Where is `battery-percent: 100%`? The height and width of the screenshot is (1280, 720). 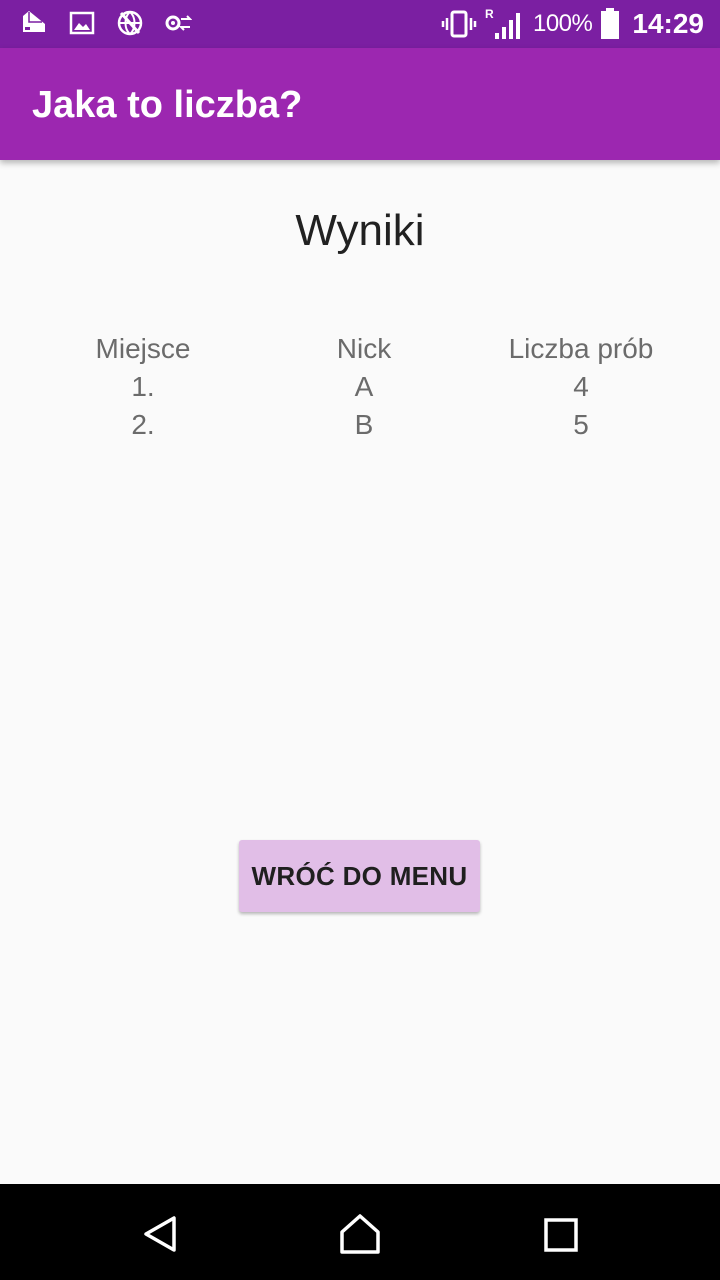 battery-percent: 100% is located at coordinates (562, 23).